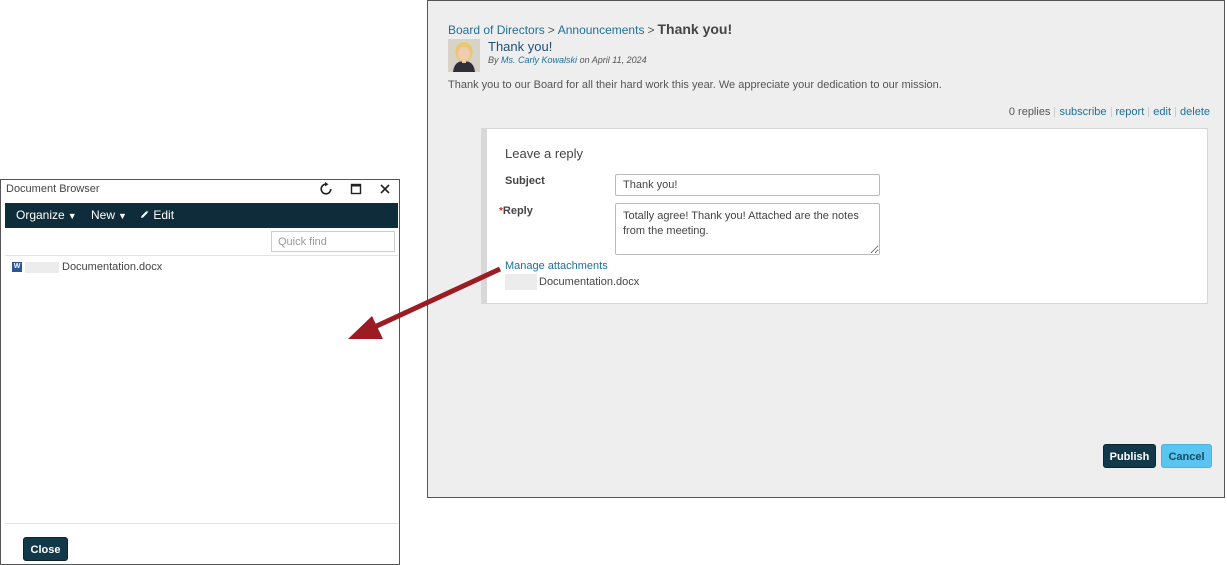  What do you see at coordinates (601, 30) in the screenshot?
I see `breadcrumb-announcements: Announcements` at bounding box center [601, 30].